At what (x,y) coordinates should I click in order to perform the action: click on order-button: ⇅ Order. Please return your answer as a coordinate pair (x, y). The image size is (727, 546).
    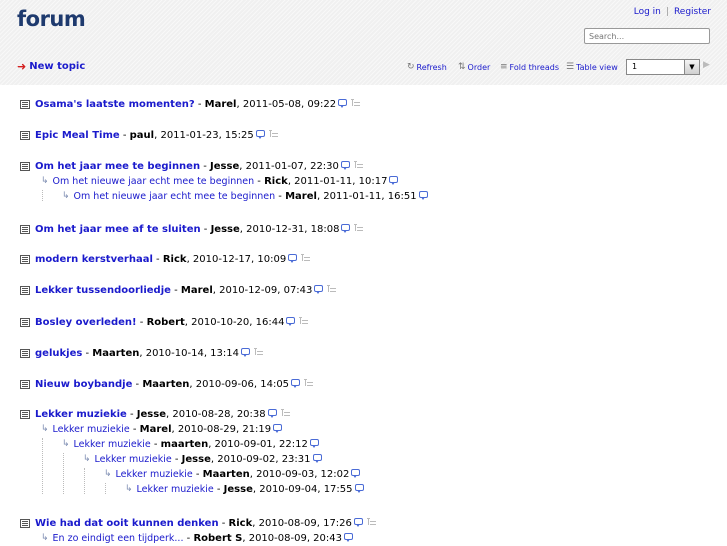
    Looking at the image, I should click on (474, 67).